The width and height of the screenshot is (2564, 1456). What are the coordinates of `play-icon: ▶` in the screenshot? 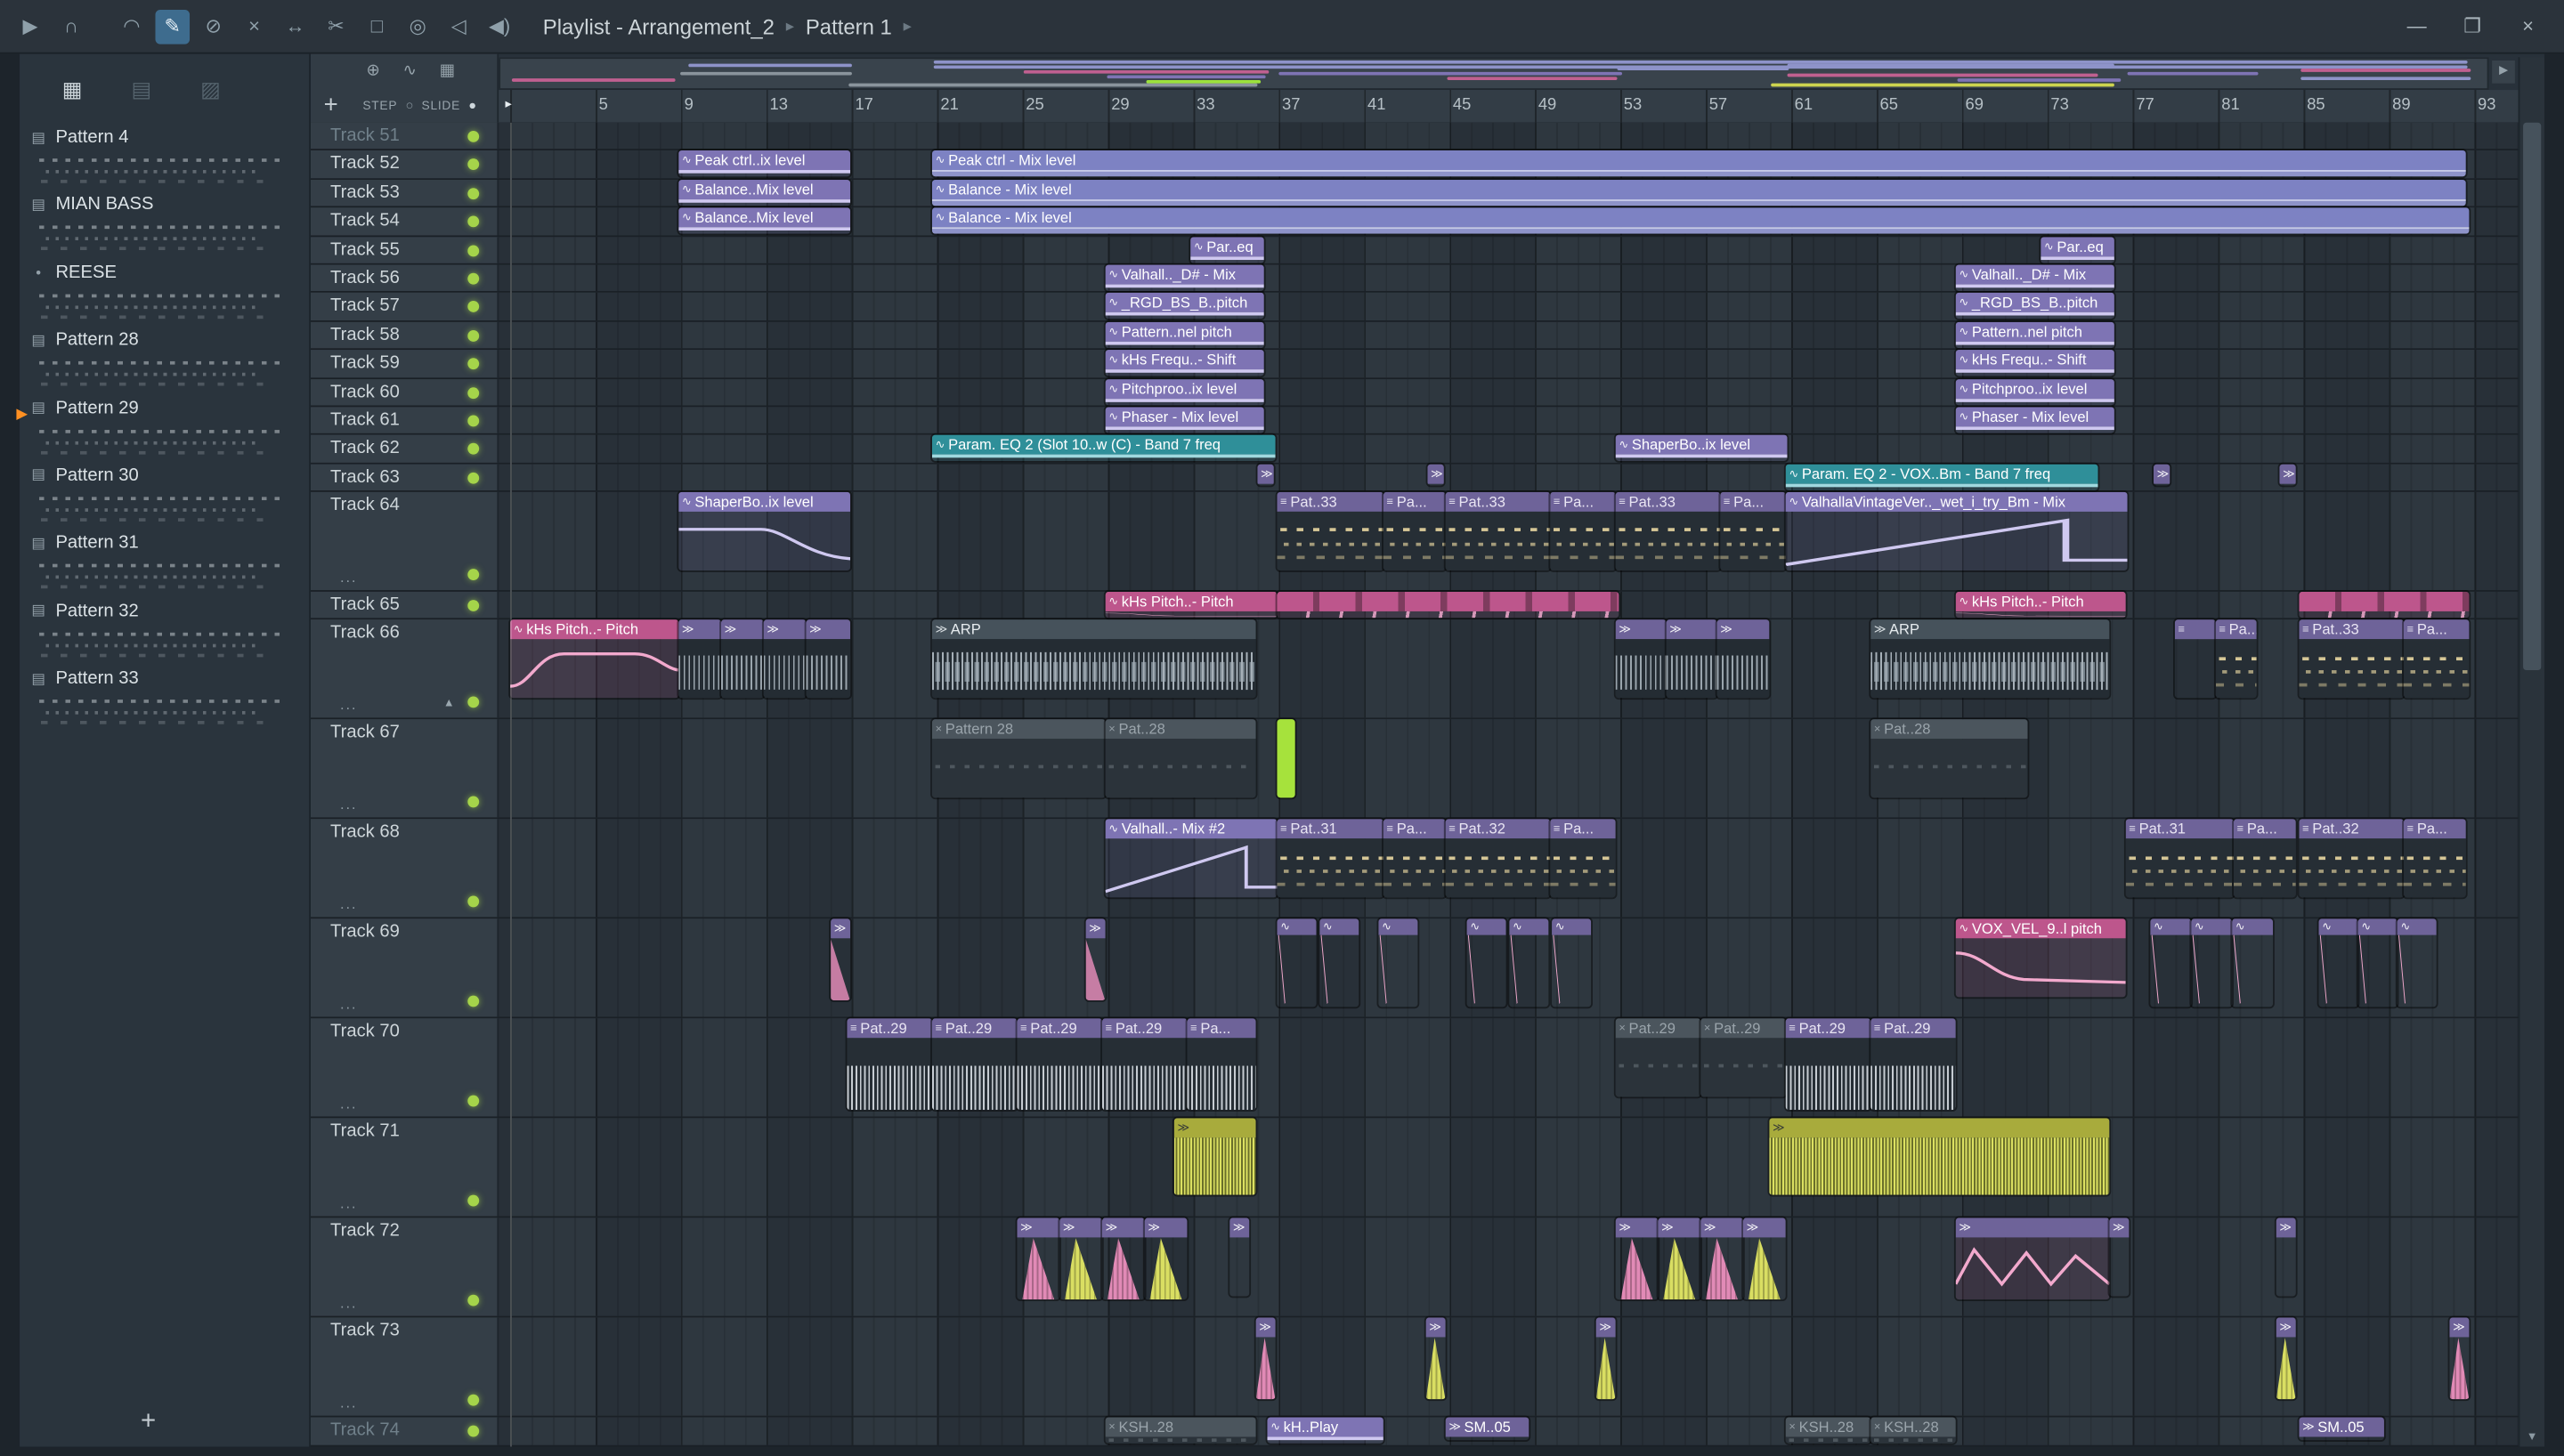 It's located at (30, 26).